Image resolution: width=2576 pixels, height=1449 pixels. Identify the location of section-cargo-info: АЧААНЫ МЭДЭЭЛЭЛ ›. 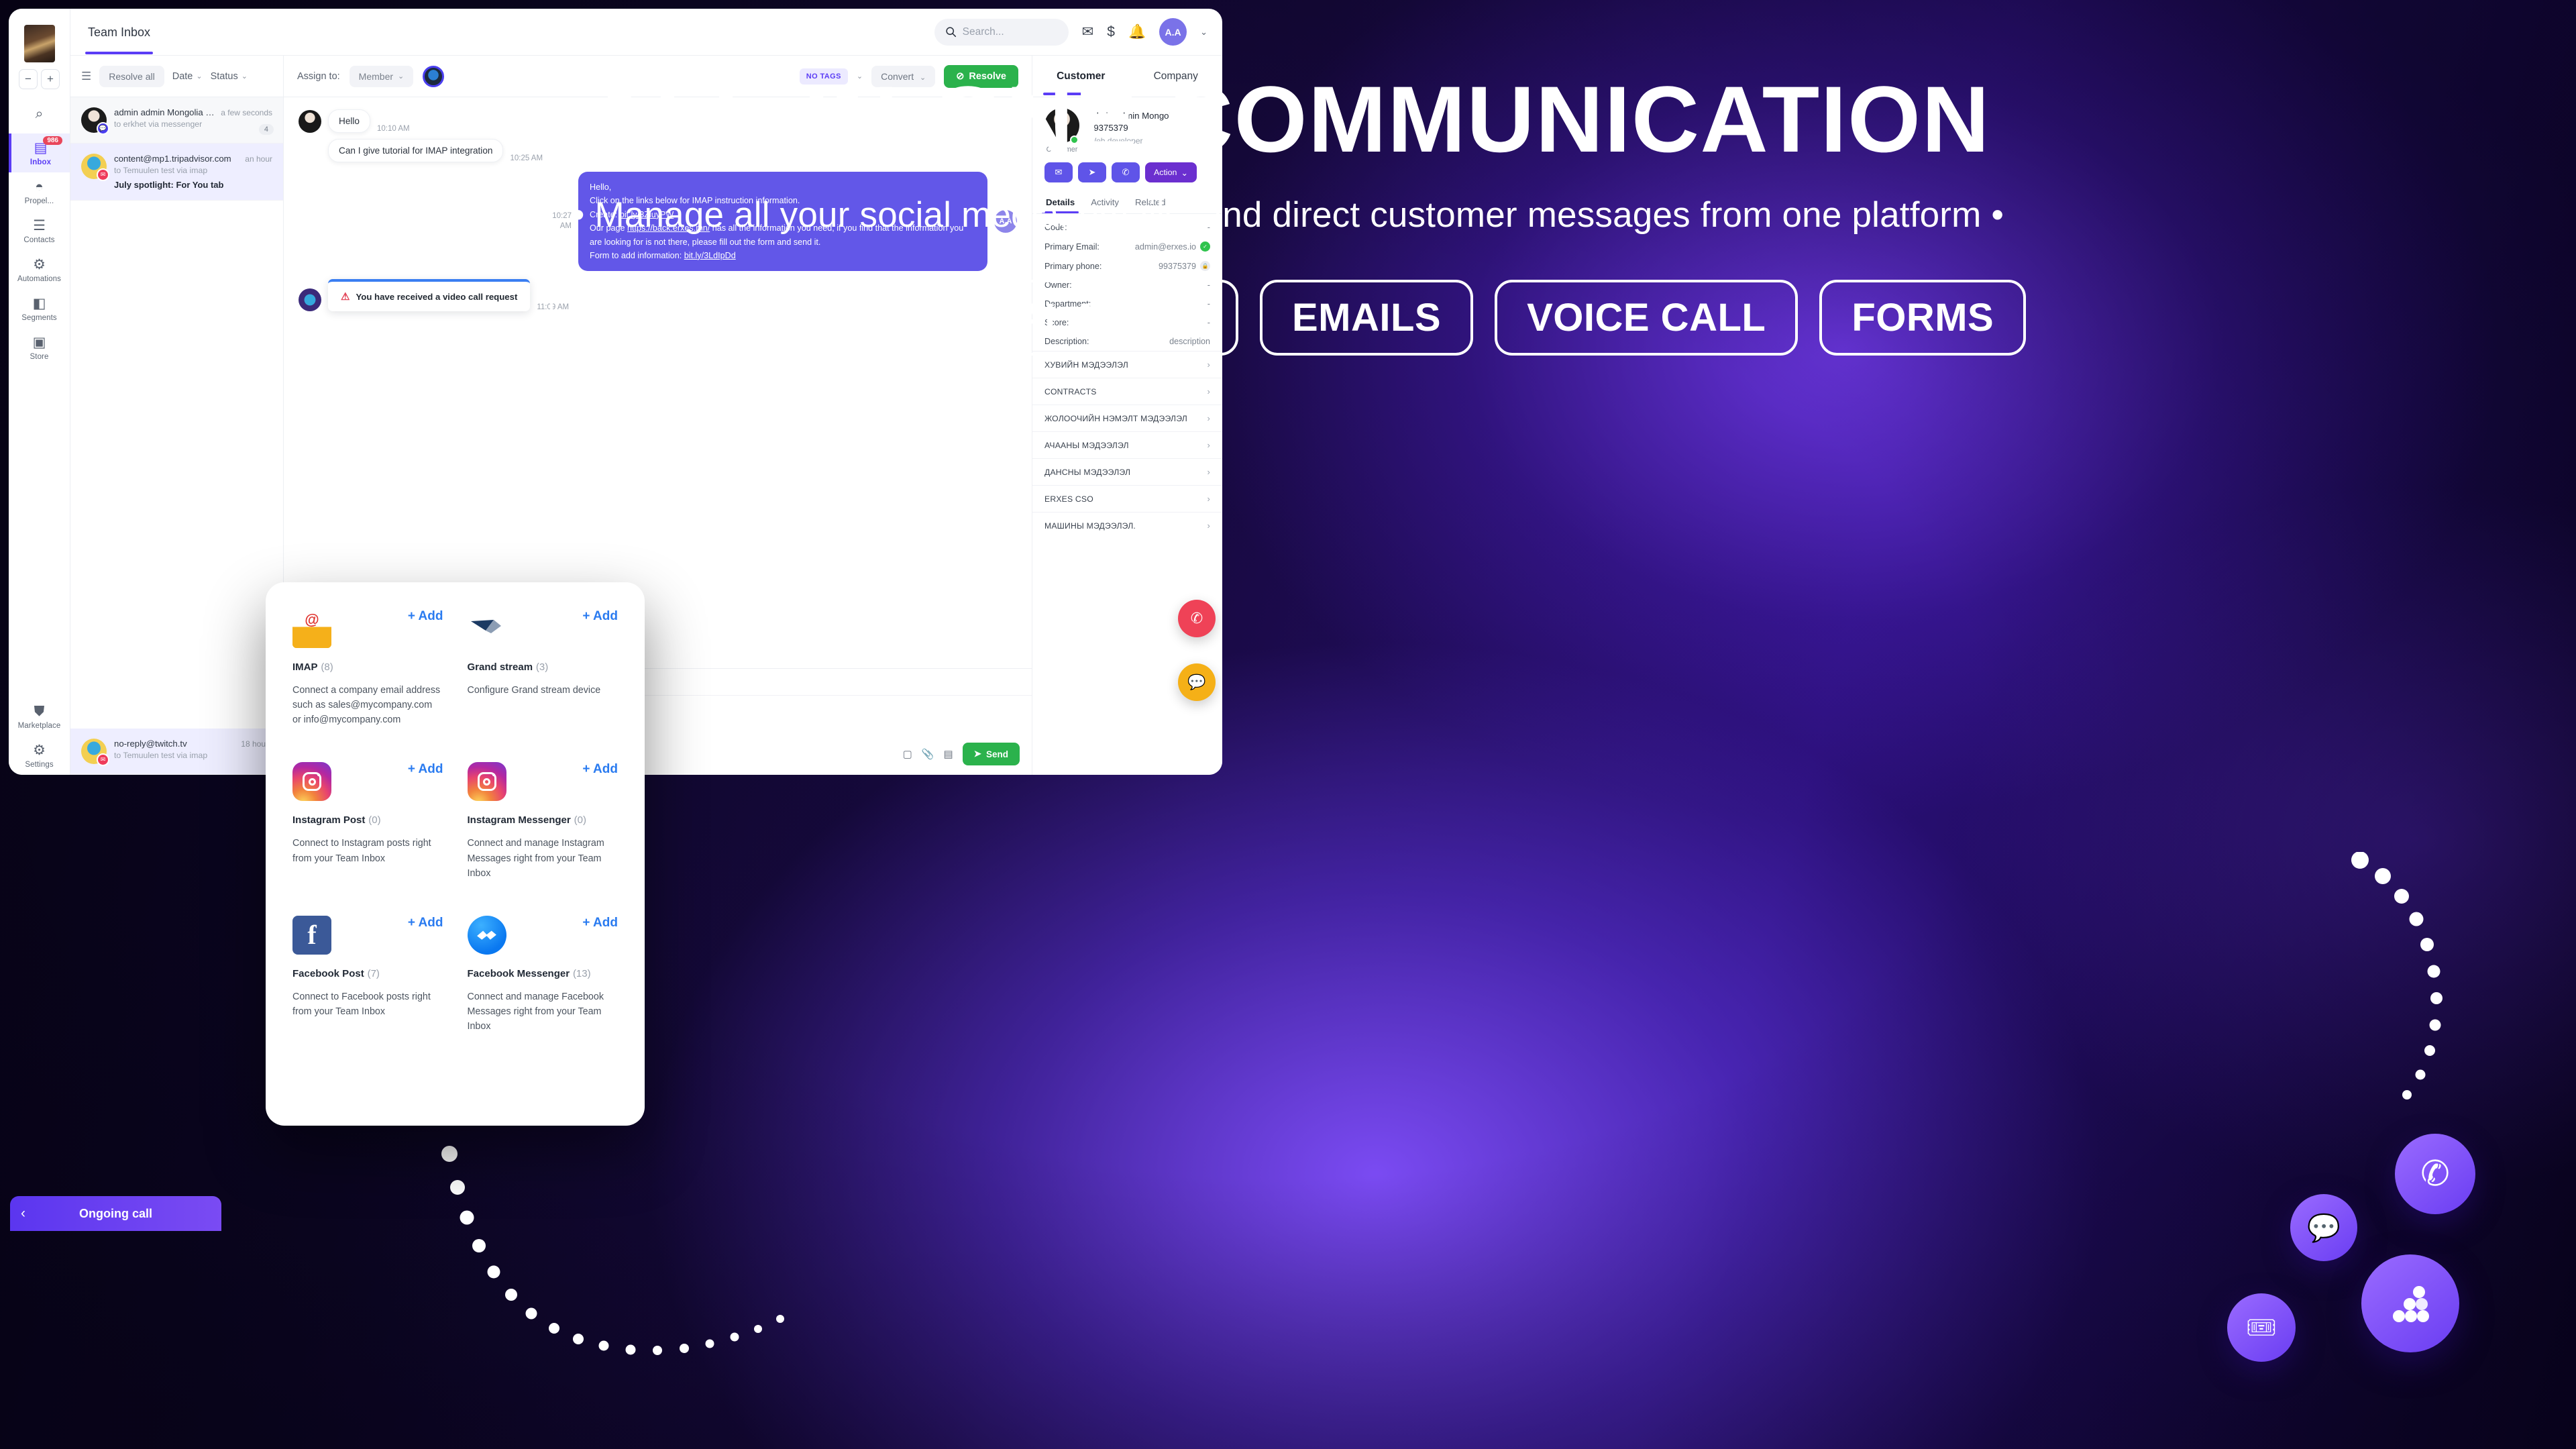
(1127, 444).